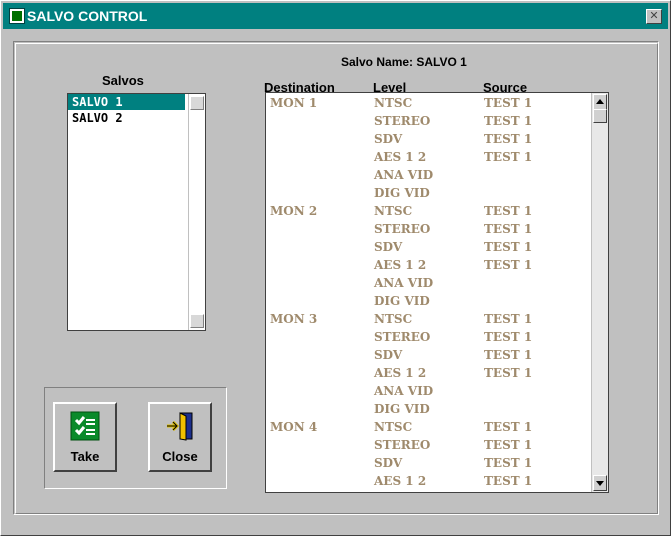 This screenshot has width=671, height=536. What do you see at coordinates (294, 211) in the screenshot?
I see `route-dest: MON 2` at bounding box center [294, 211].